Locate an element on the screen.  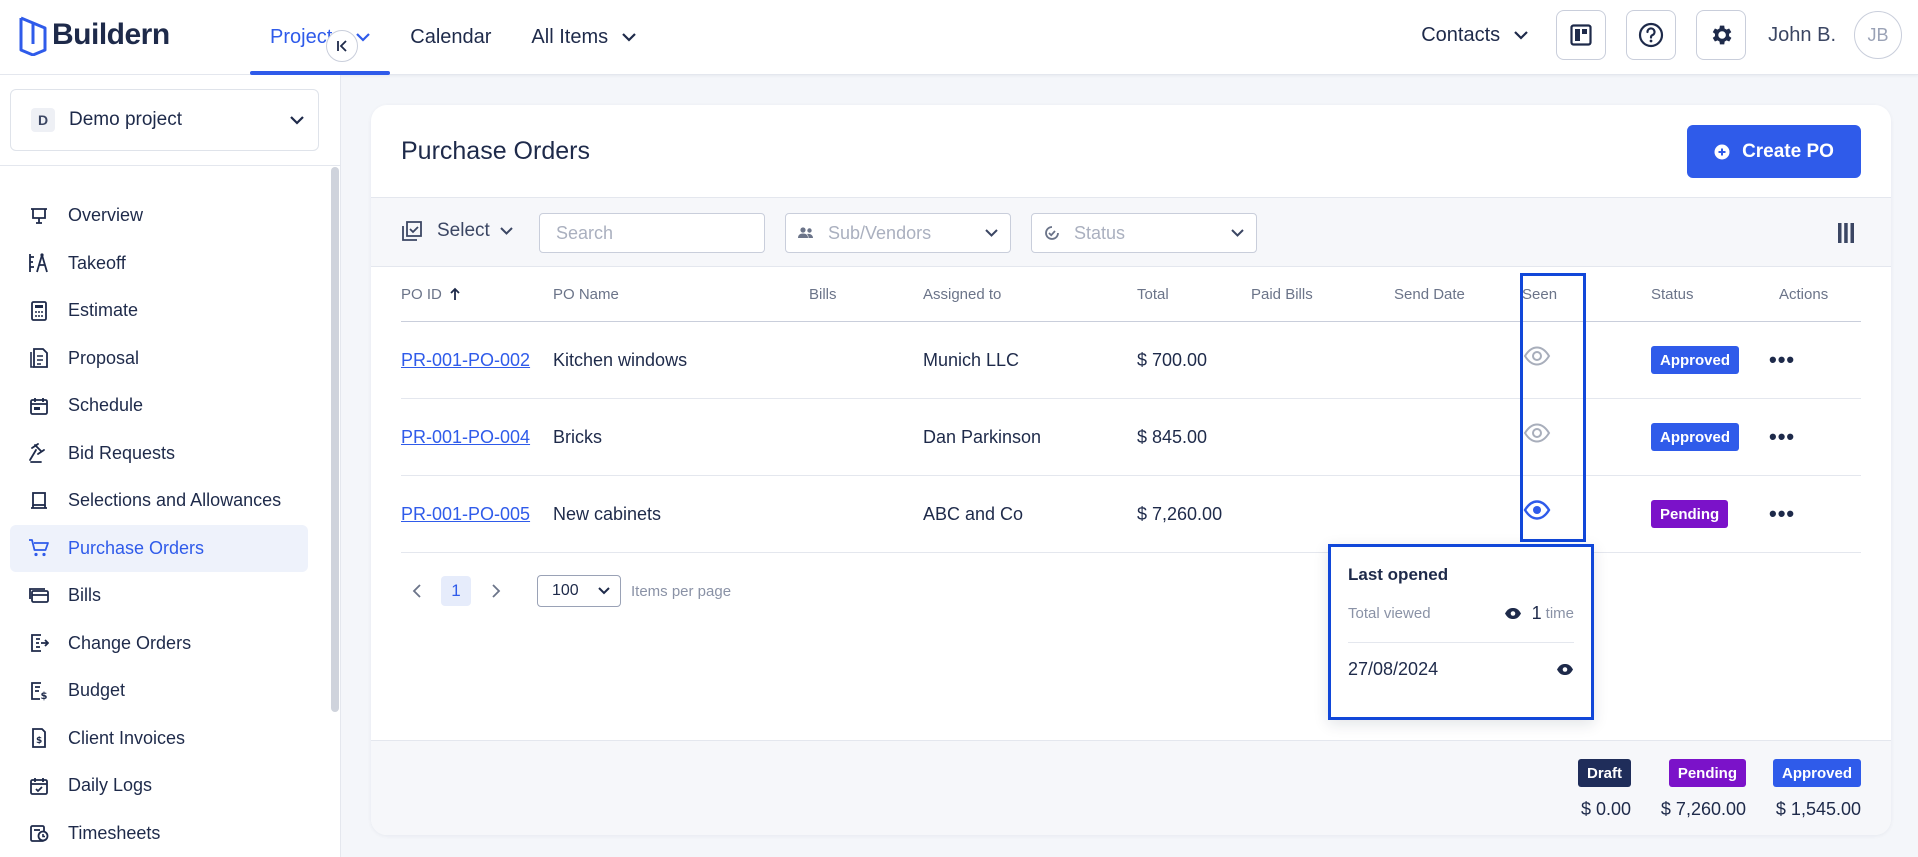
status-badge: Approved is located at coordinates (1695, 437).